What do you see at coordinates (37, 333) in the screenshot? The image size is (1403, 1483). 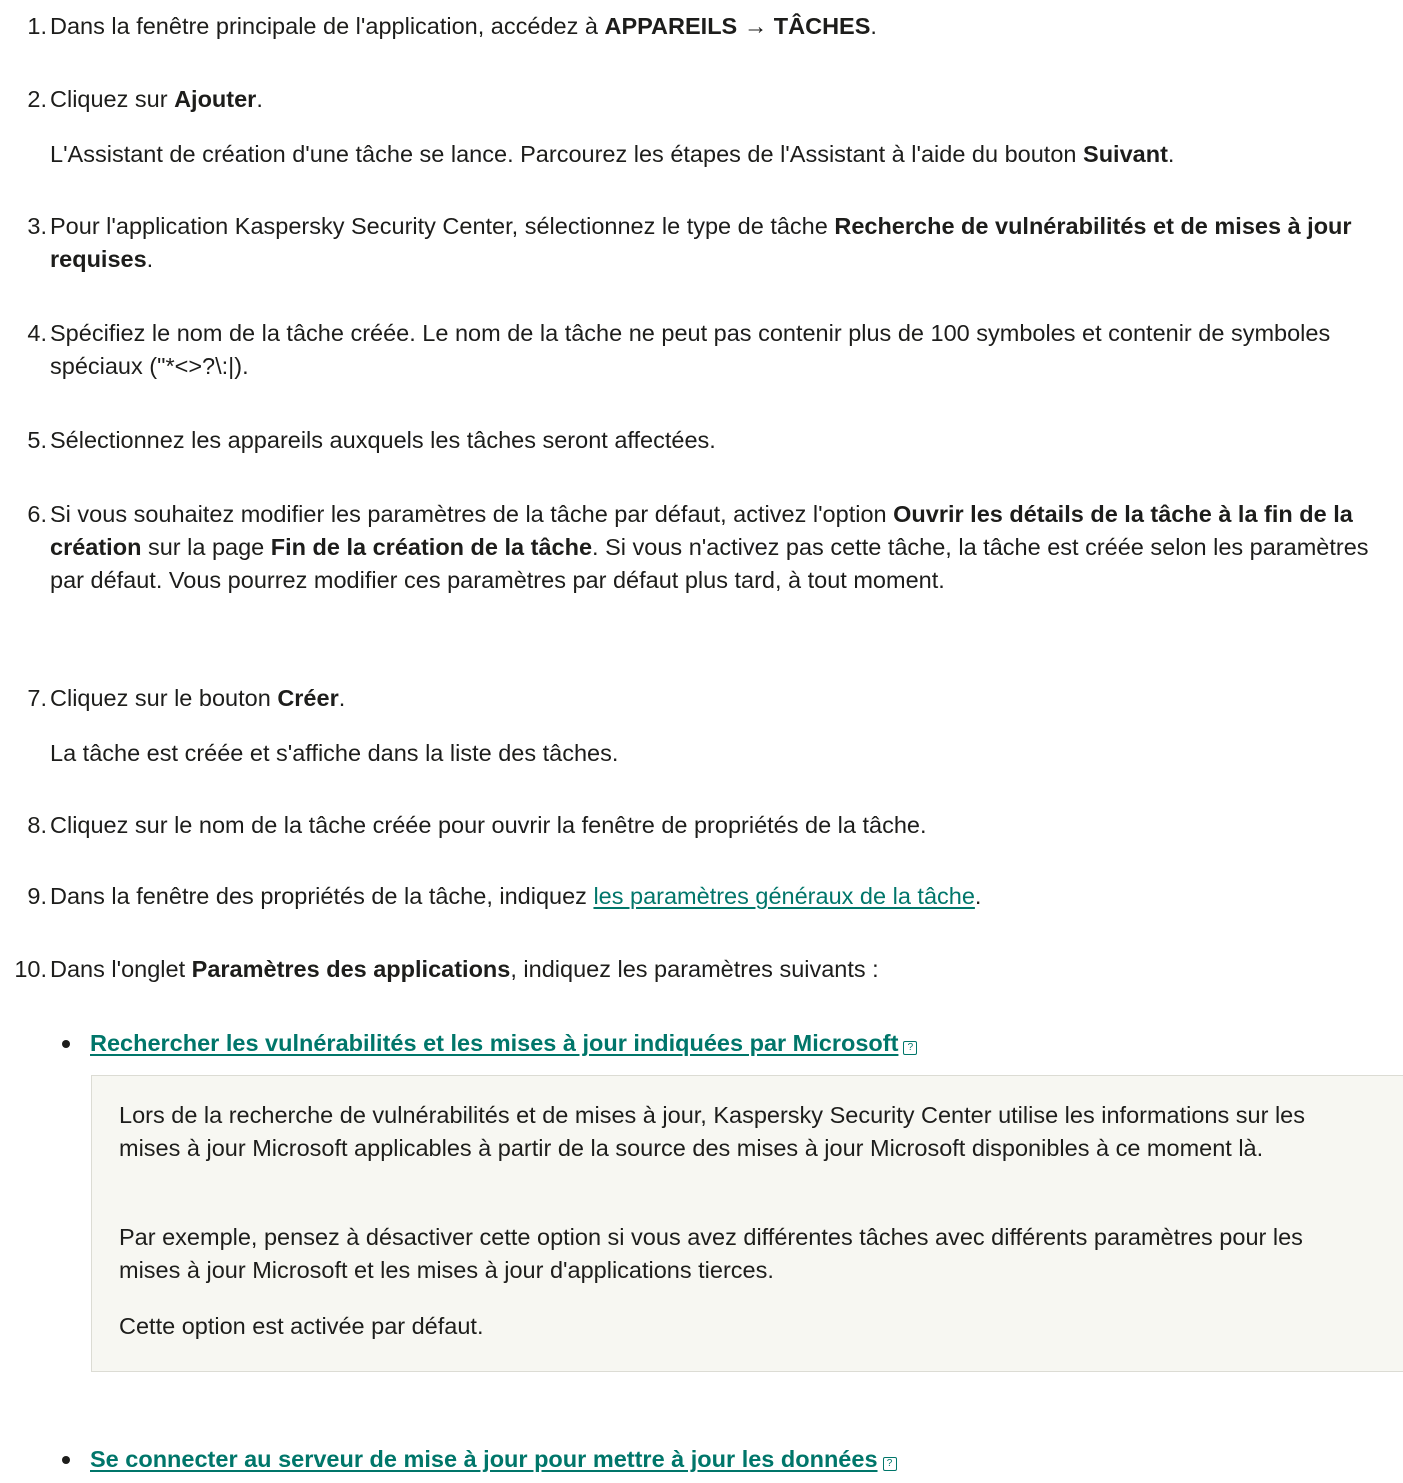 I see `step-number: 4.` at bounding box center [37, 333].